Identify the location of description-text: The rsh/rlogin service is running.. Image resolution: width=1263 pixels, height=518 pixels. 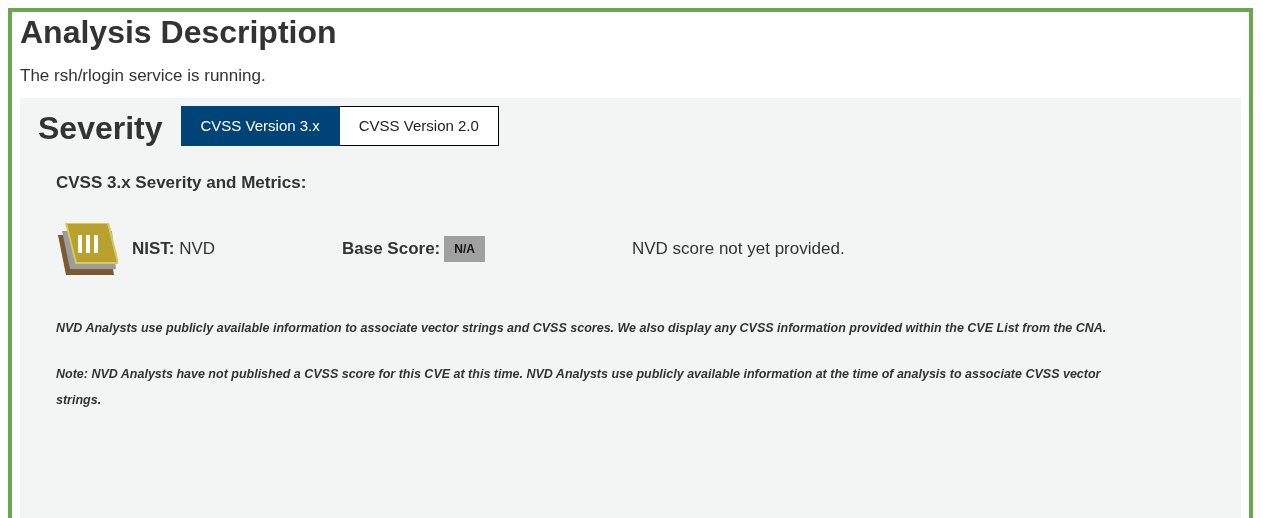
(143, 76).